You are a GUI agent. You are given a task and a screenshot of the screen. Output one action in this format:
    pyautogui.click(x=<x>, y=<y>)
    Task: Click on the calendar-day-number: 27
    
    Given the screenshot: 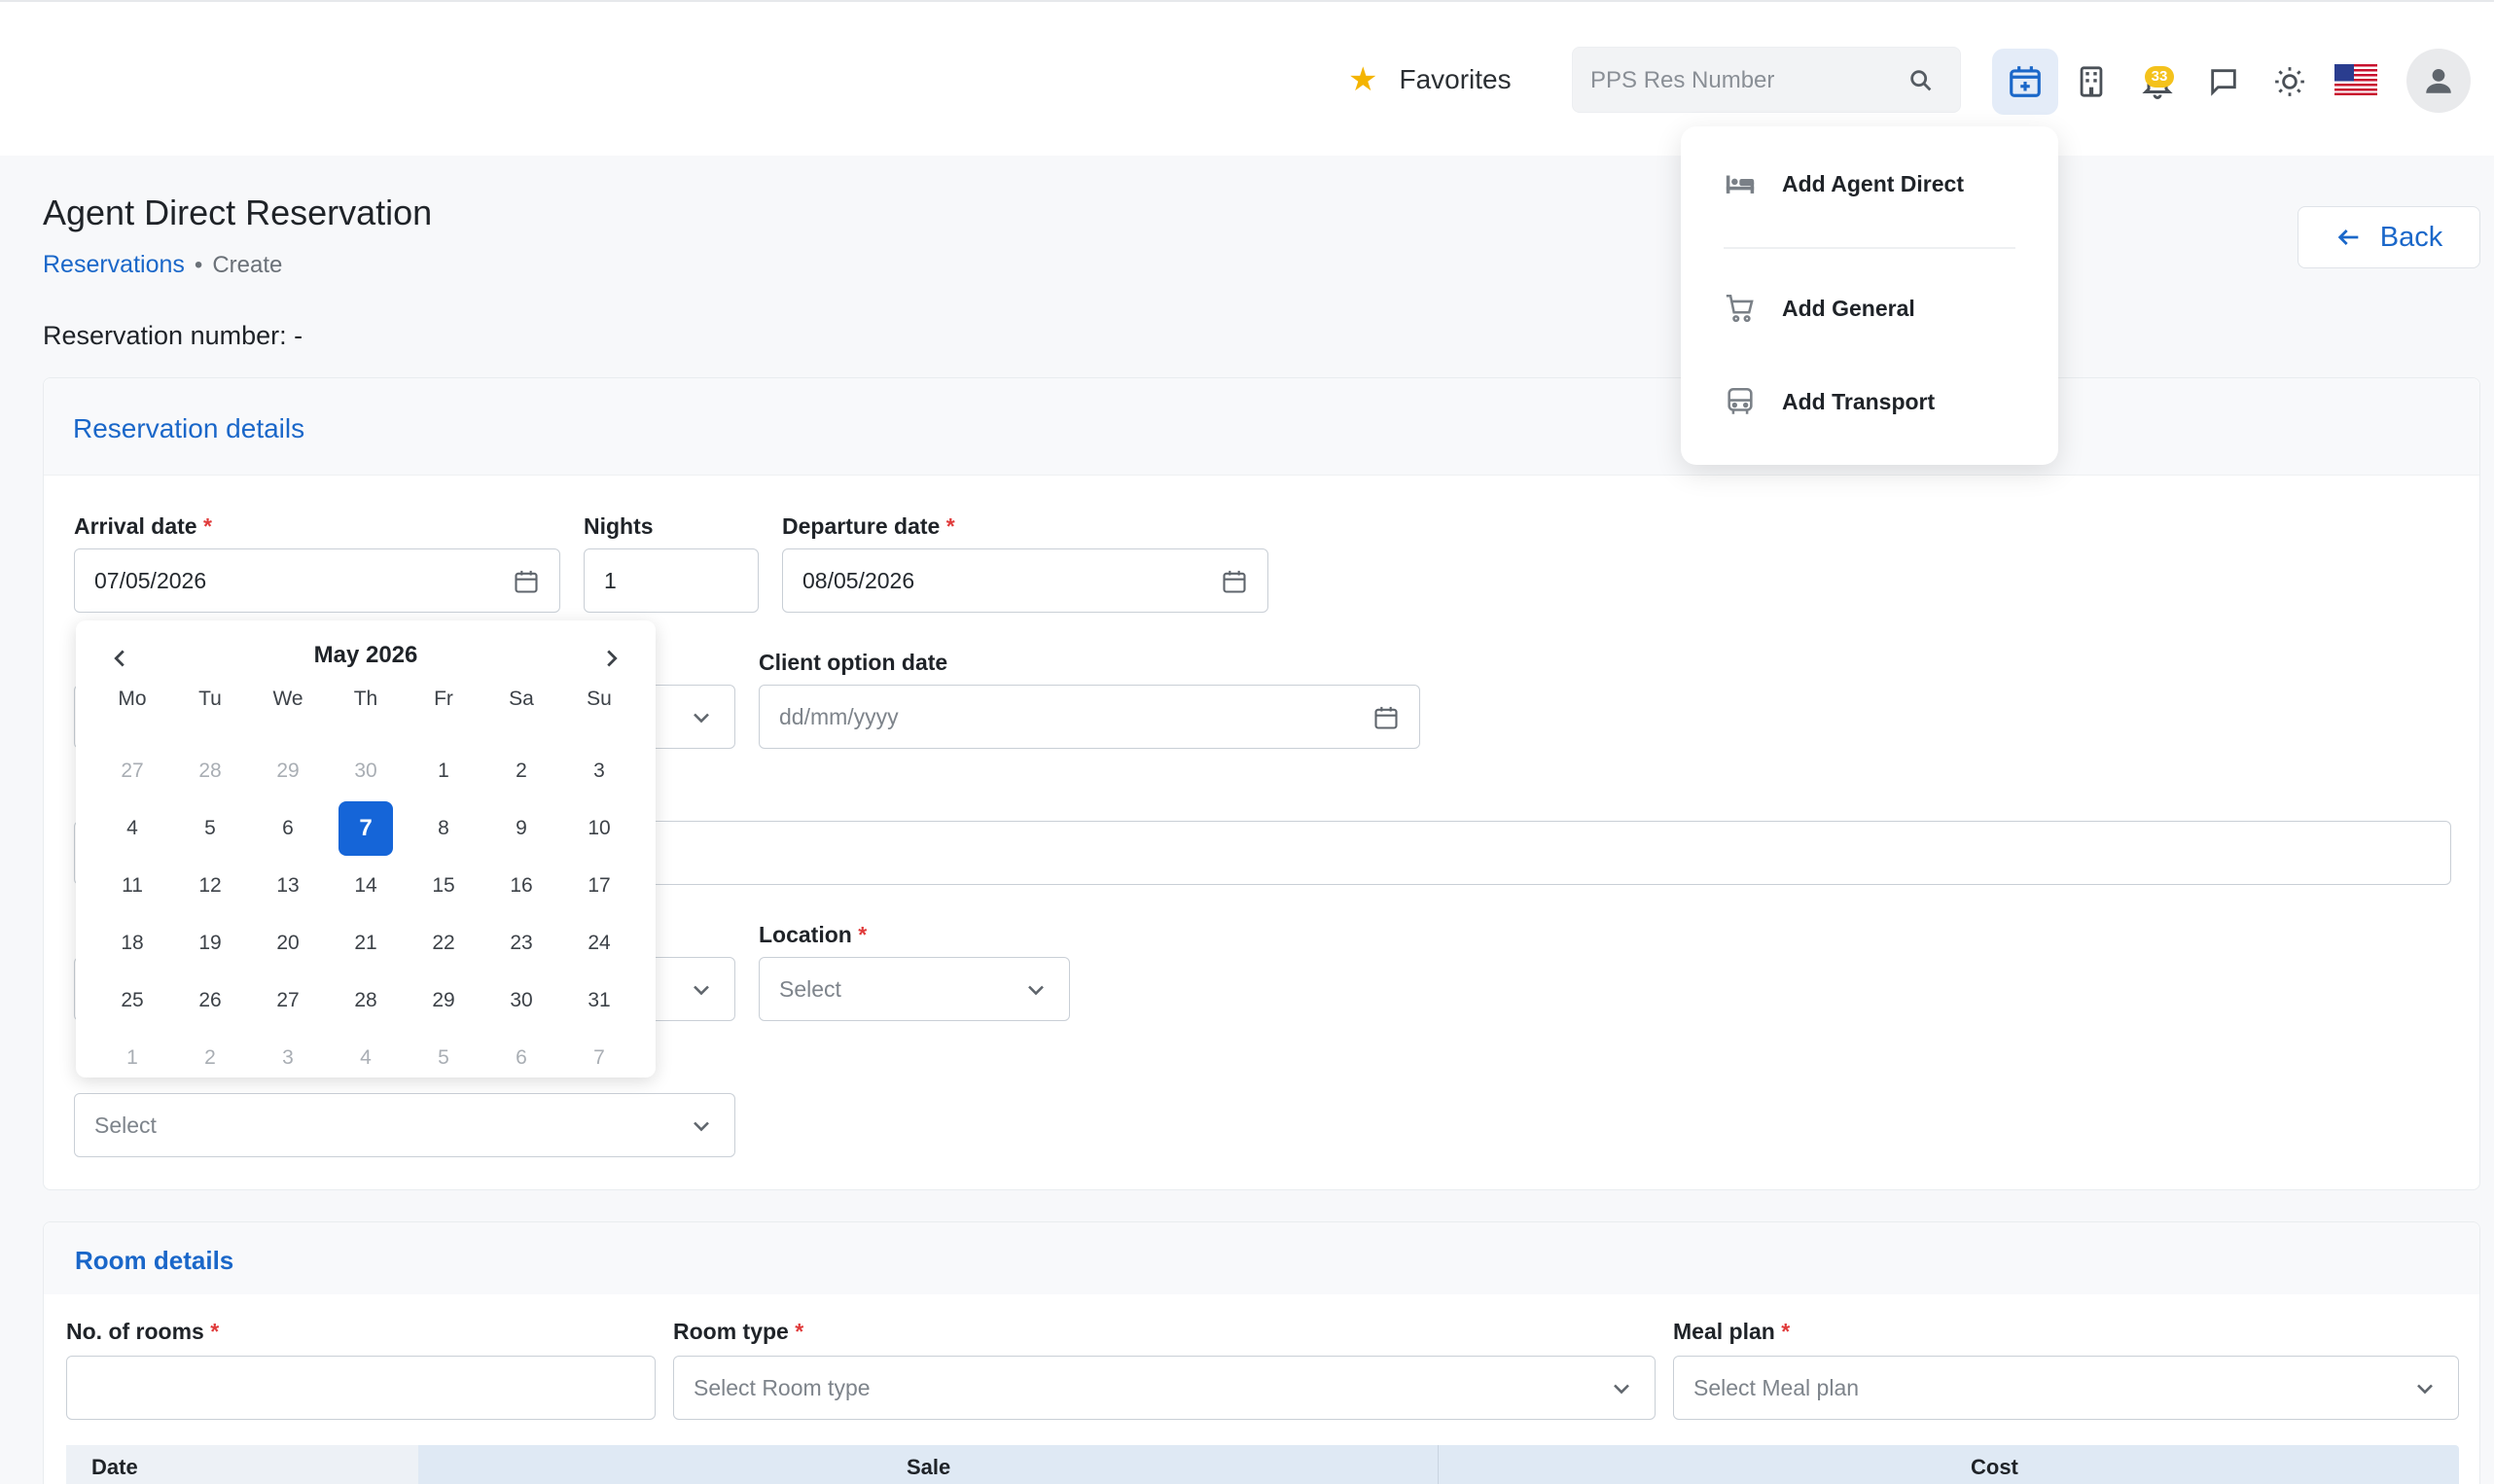 What is the action you would take?
    pyautogui.click(x=132, y=771)
    